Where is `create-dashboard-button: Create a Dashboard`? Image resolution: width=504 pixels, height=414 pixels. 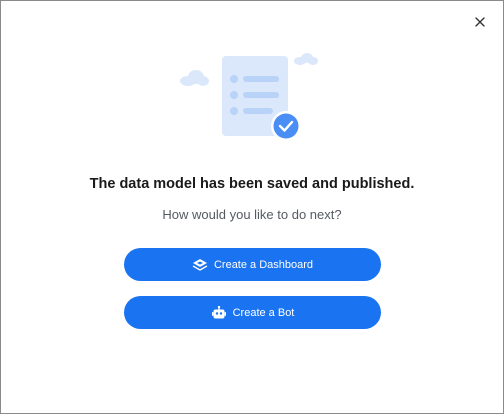
create-dashboard-button: Create a Dashboard is located at coordinates (252, 264).